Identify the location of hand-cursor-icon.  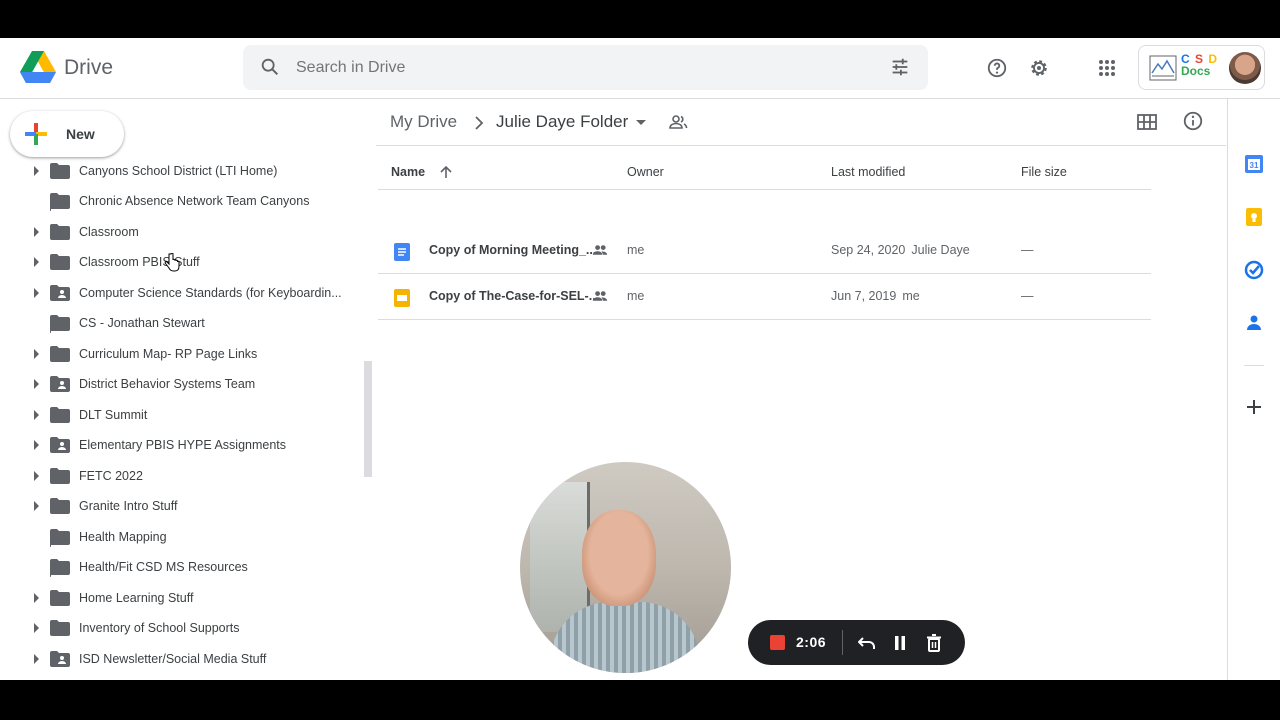
(172, 262).